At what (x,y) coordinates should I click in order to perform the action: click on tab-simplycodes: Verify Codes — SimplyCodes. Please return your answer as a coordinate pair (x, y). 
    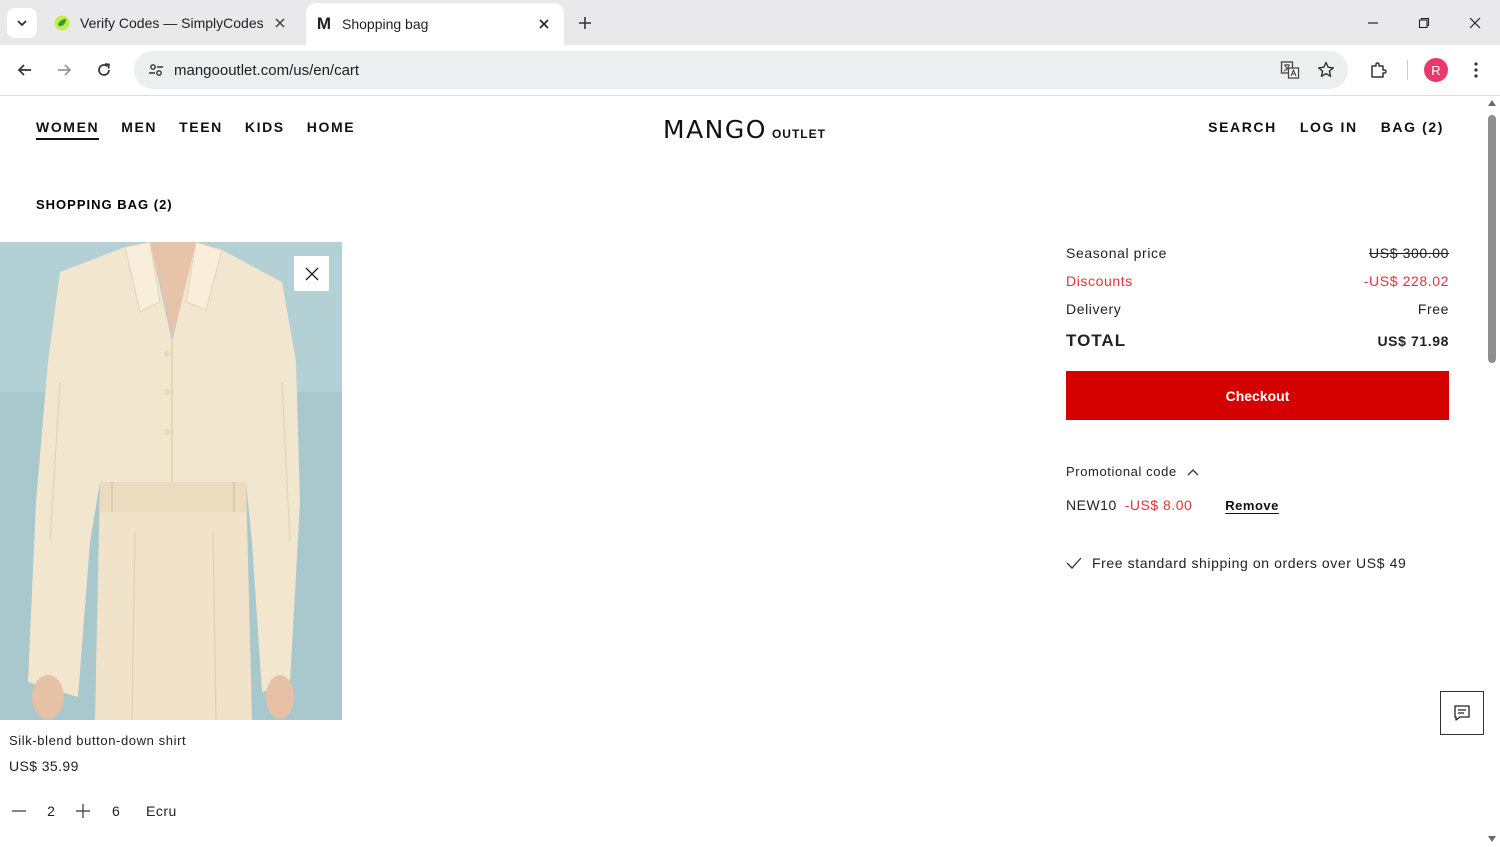
    Looking at the image, I should click on (172, 22).